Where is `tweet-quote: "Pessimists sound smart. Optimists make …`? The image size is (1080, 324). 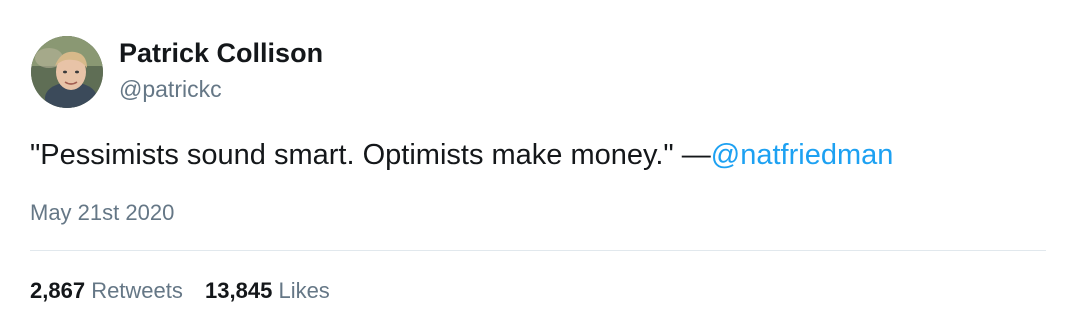 tweet-quote: "Pessimists sound smart. Optimists make … is located at coordinates (370, 155).